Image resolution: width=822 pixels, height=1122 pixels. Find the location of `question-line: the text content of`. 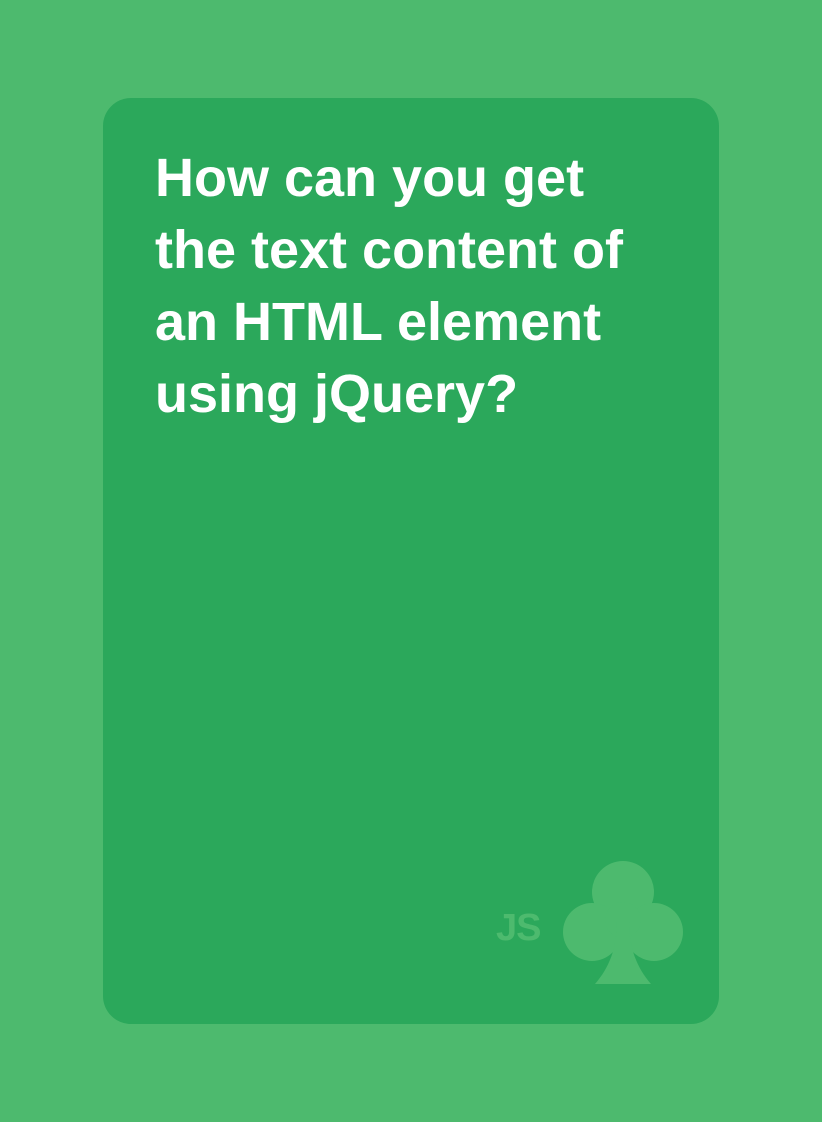

question-line: the text content of is located at coordinates (389, 250).